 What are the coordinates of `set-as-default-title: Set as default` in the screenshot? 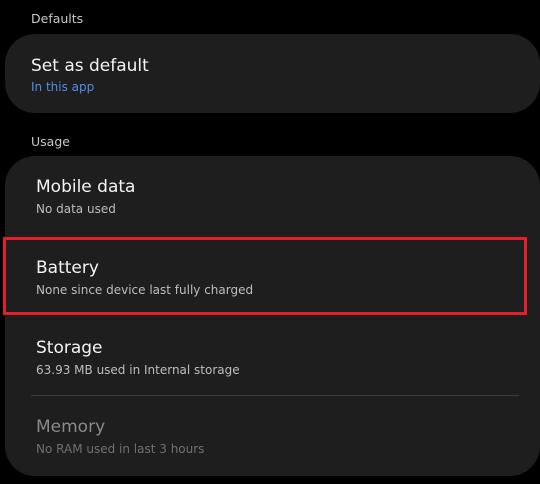 It's located at (90, 66).